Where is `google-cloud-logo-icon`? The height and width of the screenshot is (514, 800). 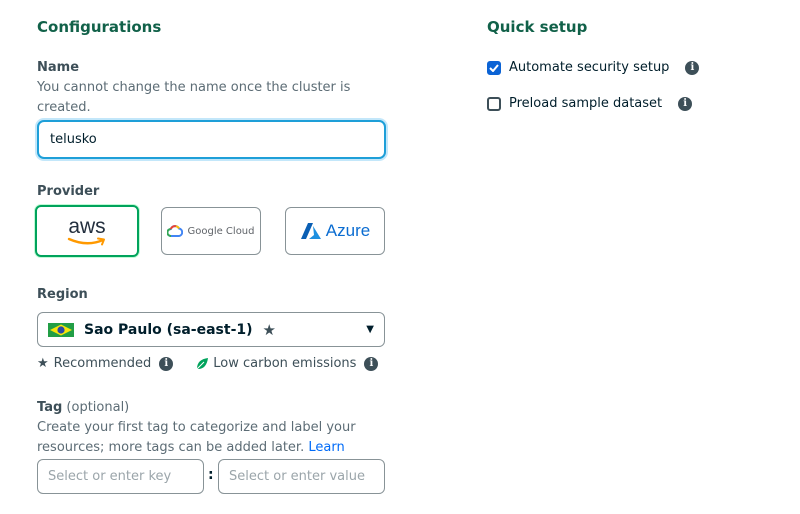
google-cloud-logo-icon is located at coordinates (175, 231).